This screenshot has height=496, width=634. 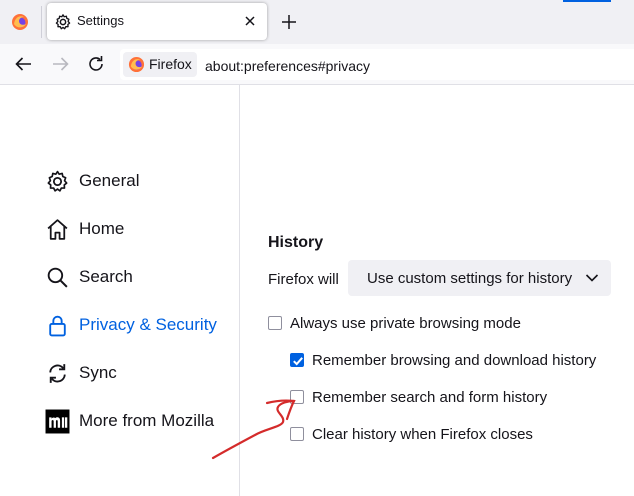 I want to click on history-mode-dropdown: Use custom settings for history, so click(x=479, y=278).